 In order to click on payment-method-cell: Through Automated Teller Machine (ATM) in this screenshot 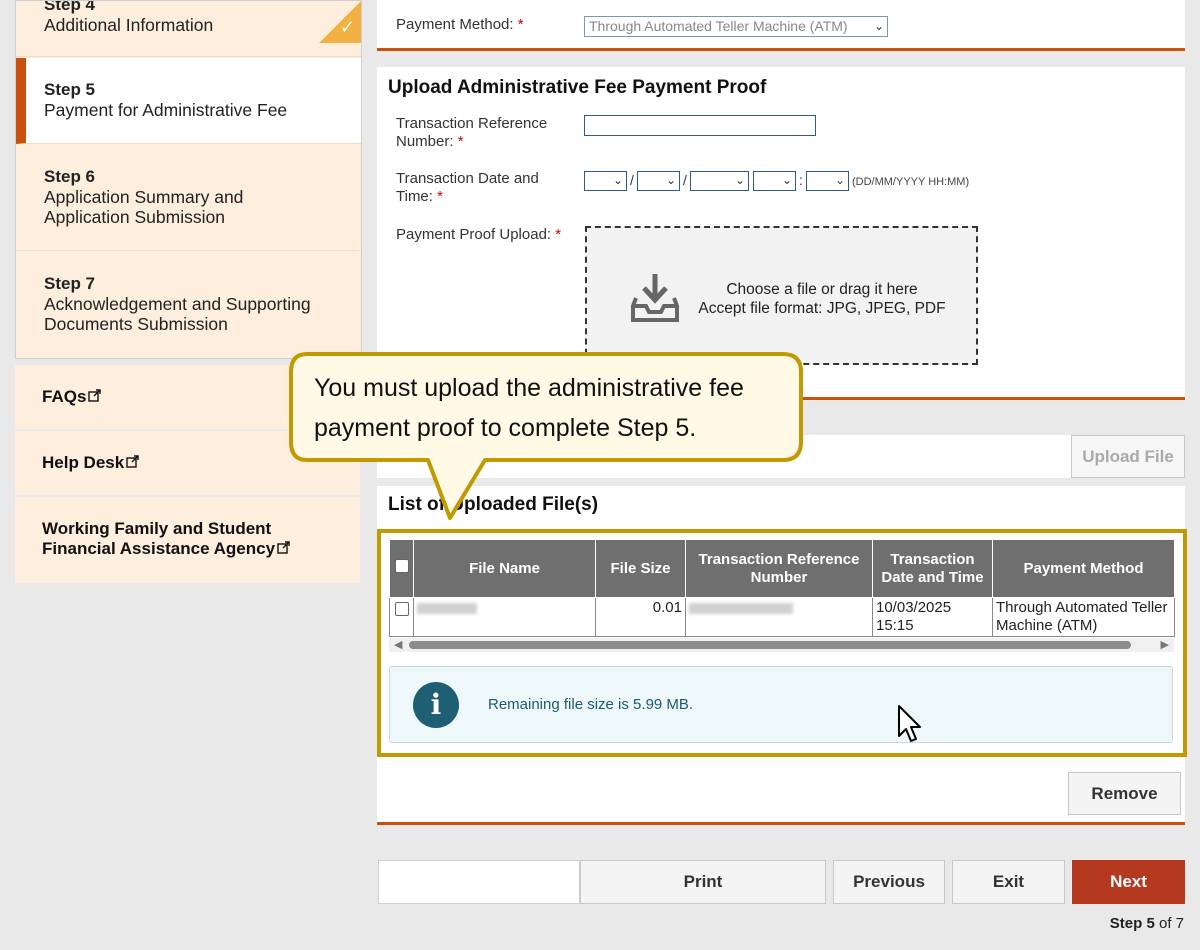, I will do `click(1083, 617)`.